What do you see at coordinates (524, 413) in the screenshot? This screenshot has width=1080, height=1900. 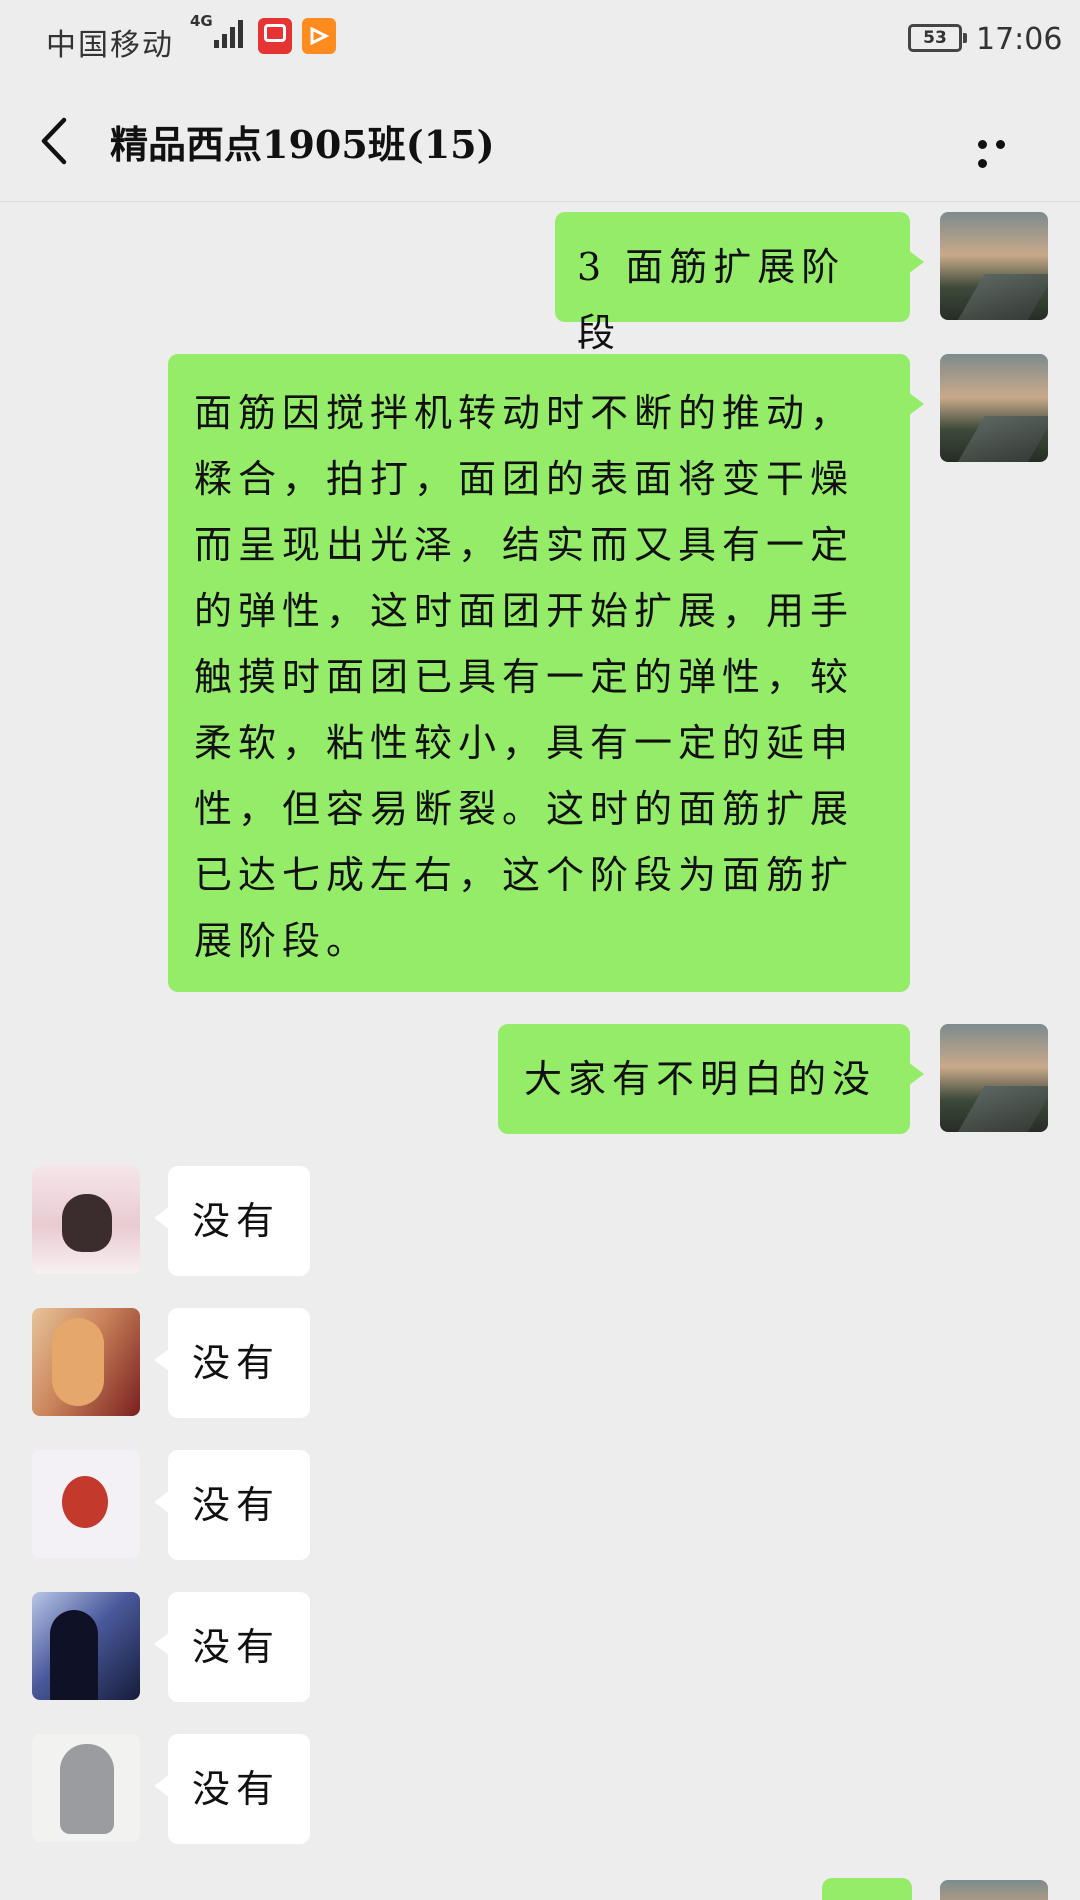 I see `message-line: 面筋因搅拌机转动时不断的推动，` at bounding box center [524, 413].